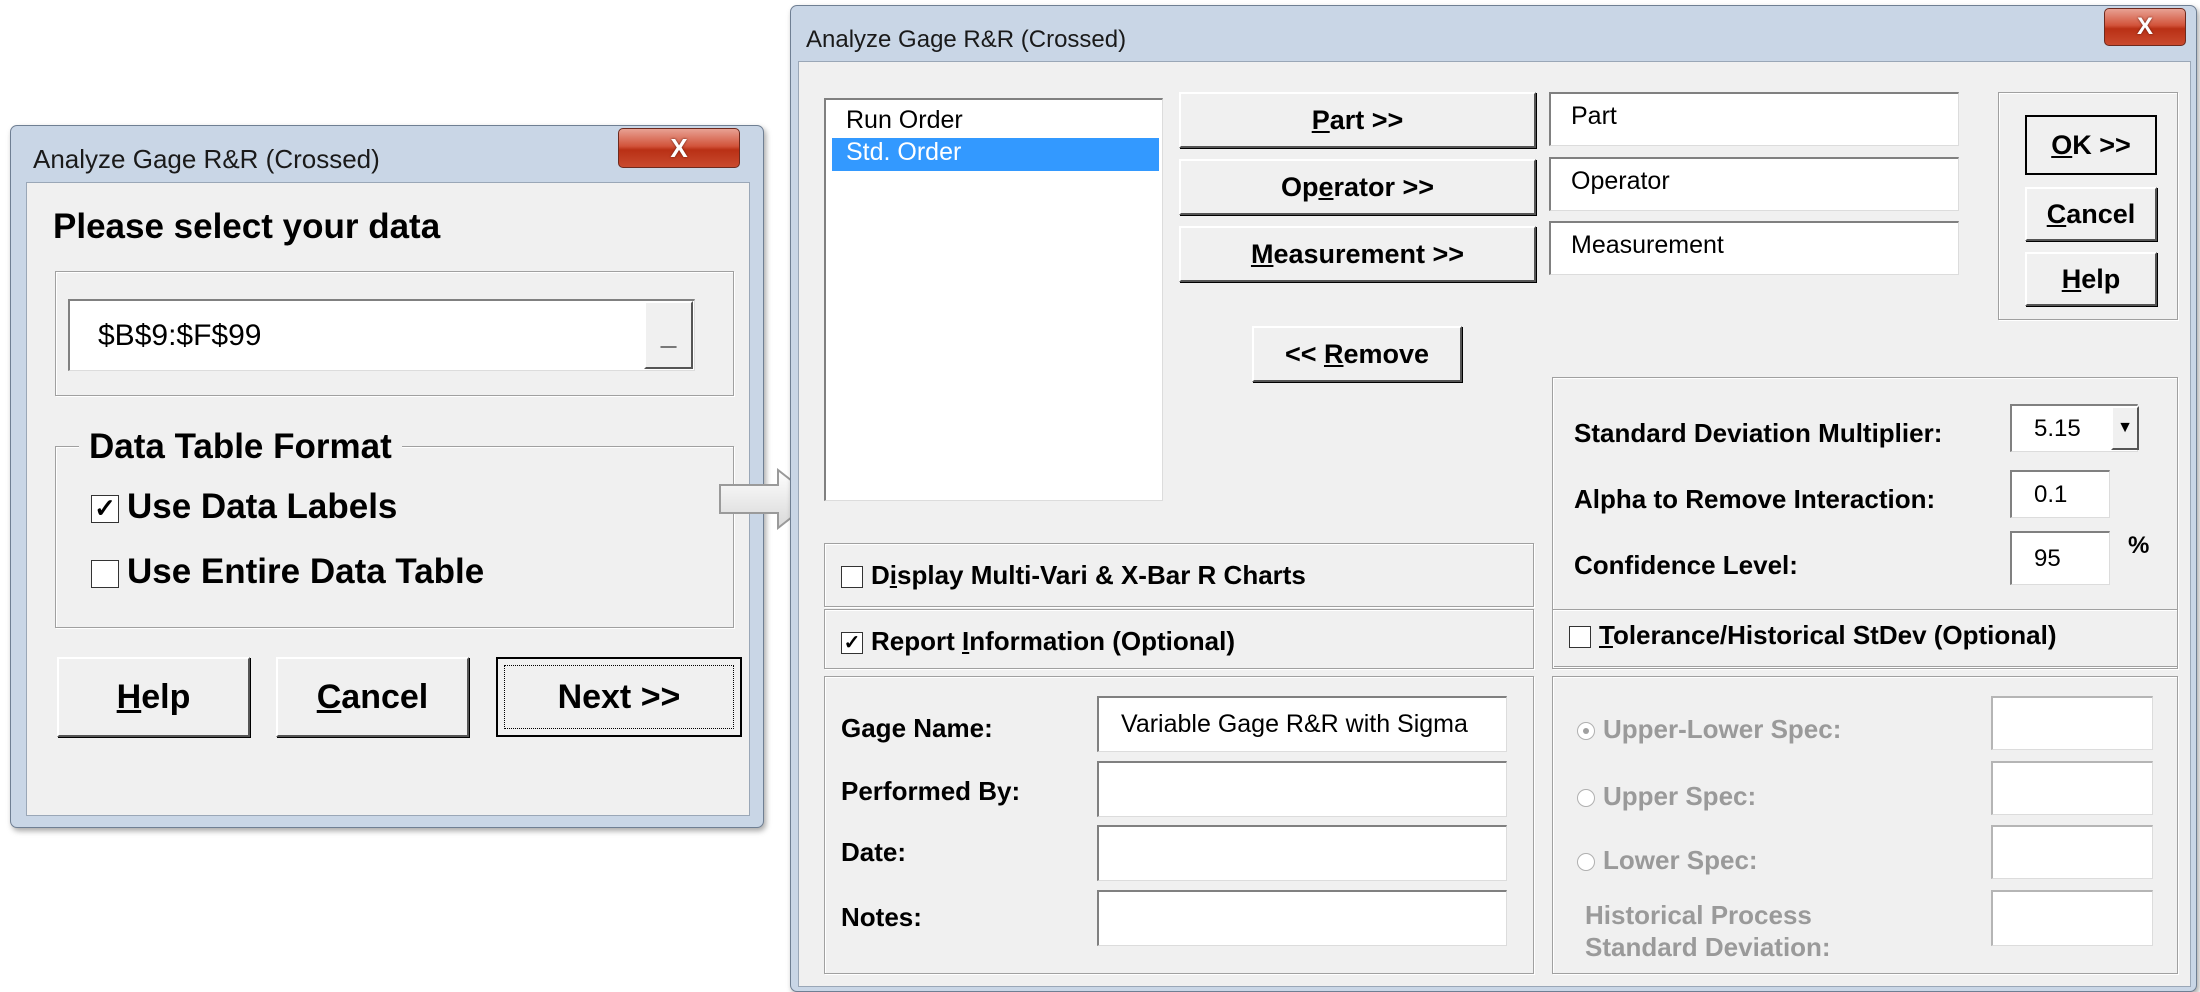  I want to click on notes-label: Notes:, so click(881, 917).